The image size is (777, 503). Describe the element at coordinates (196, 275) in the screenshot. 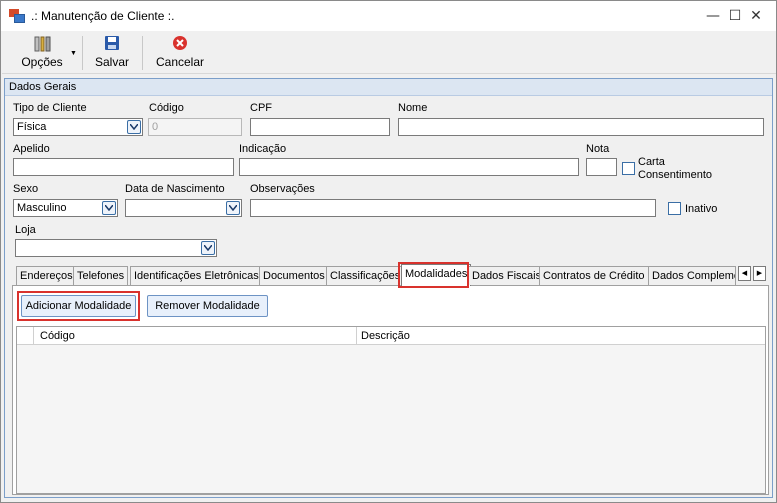

I see `tab-identificacoes-eletronicas: Identificações Eletrônicas` at that location.